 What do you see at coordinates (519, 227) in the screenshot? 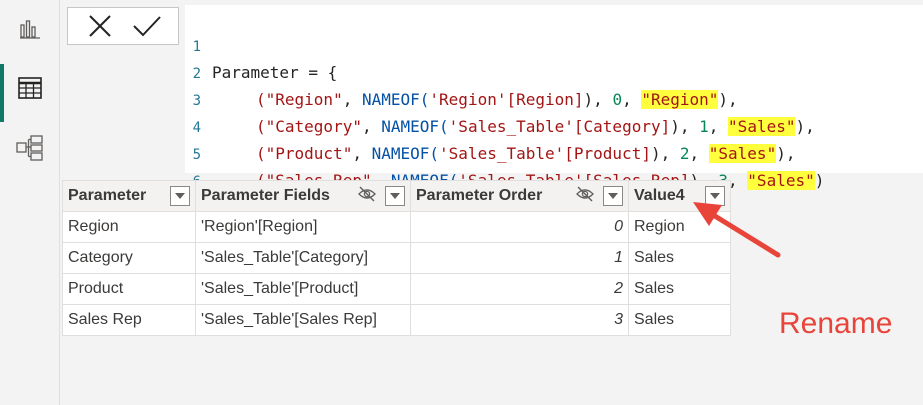
I see `table-cell: 0` at bounding box center [519, 227].